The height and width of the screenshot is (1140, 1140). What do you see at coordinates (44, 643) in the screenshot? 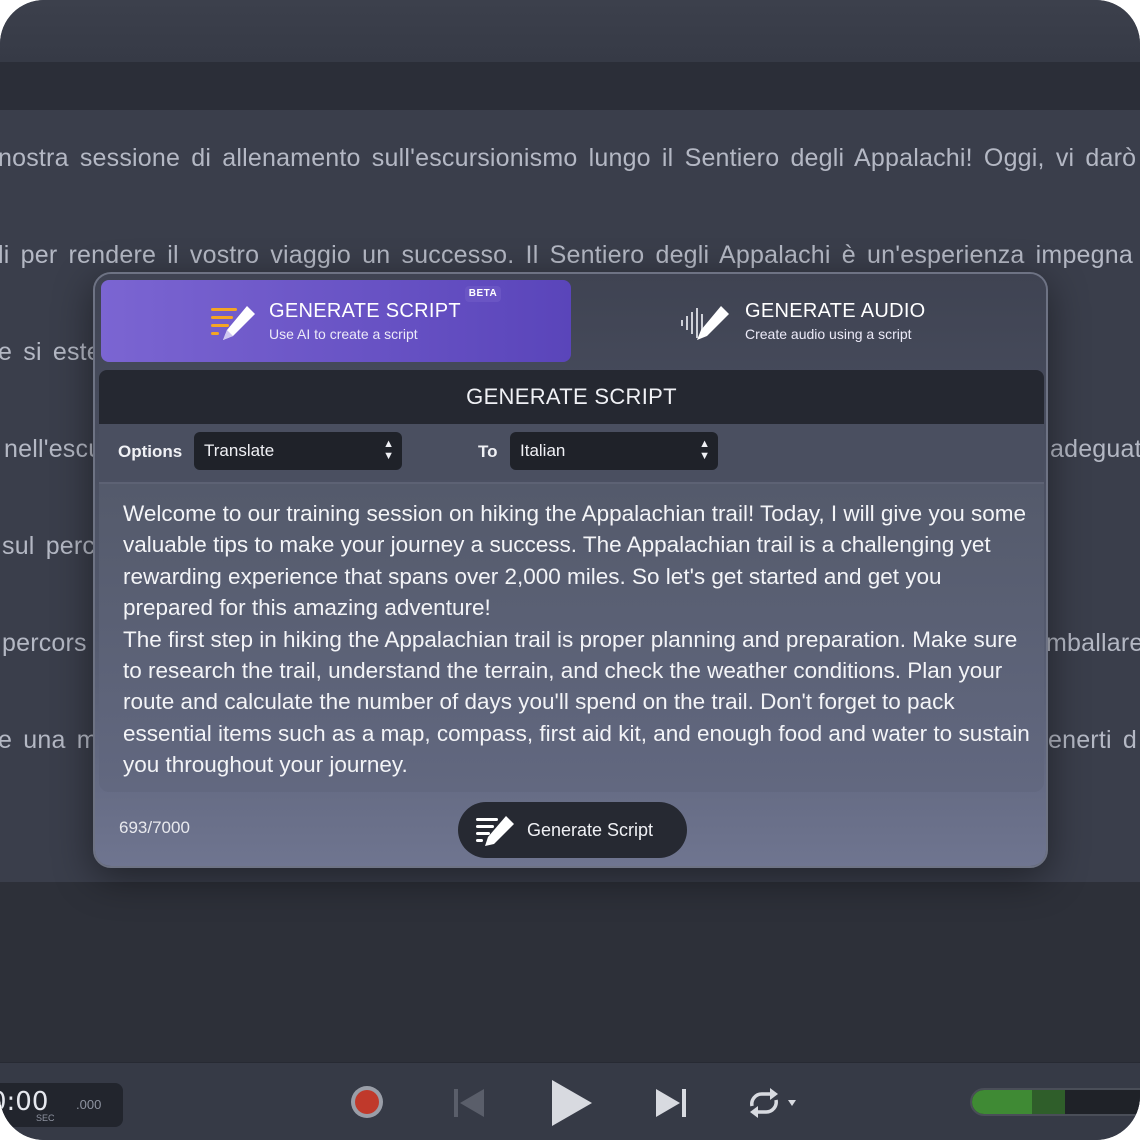
I see `script-line: percors` at bounding box center [44, 643].